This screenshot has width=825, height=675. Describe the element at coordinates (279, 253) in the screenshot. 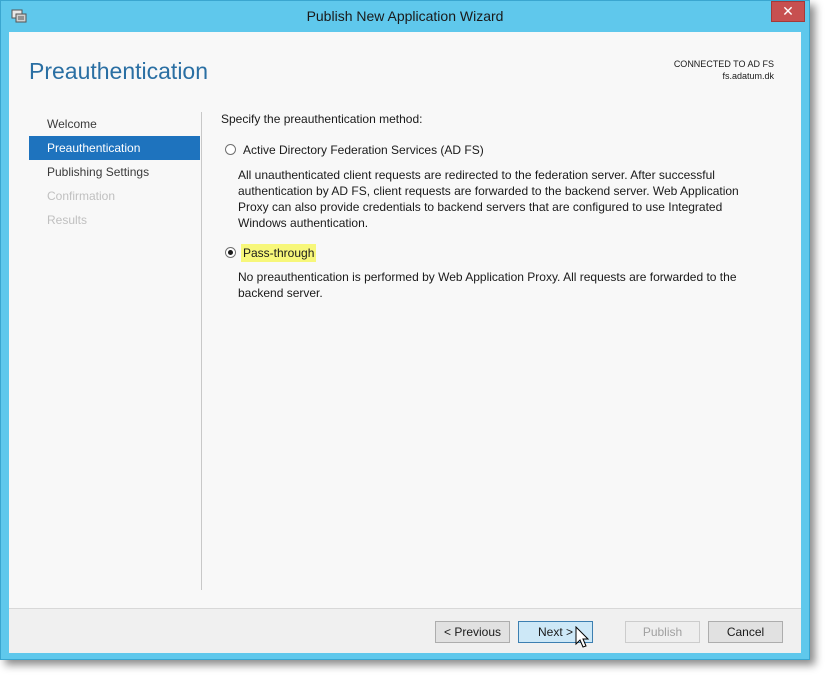

I see `option-pass-through-label: Pass-through` at that location.